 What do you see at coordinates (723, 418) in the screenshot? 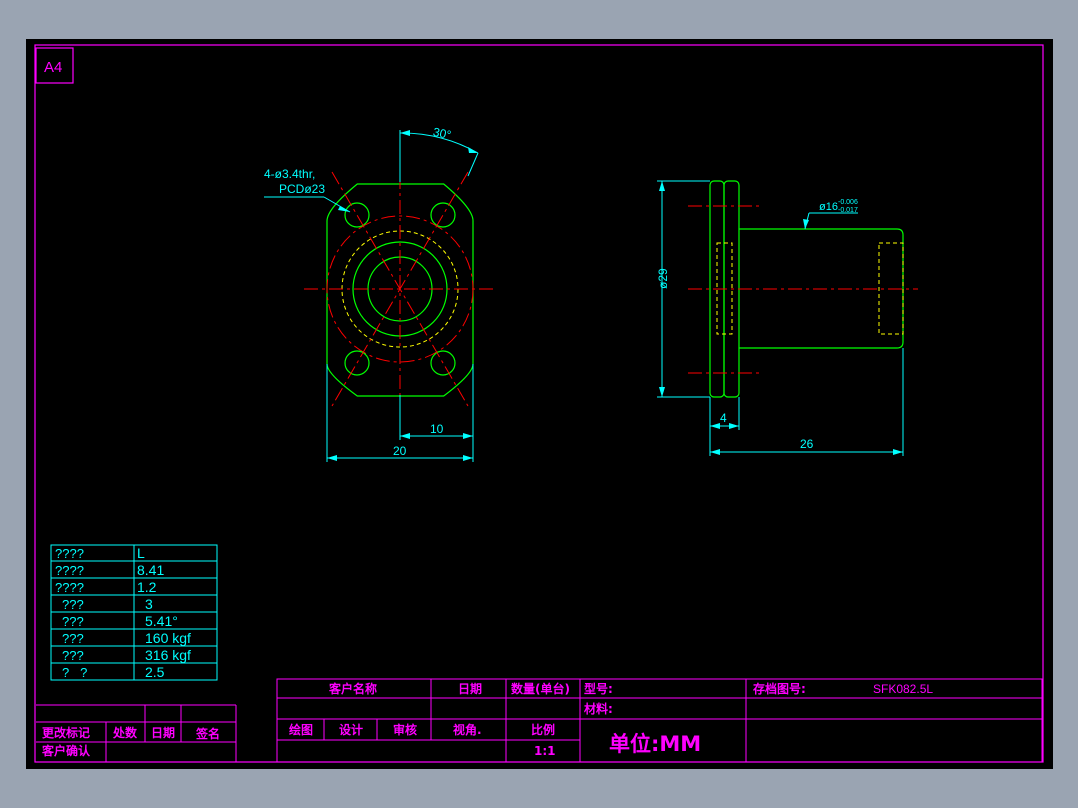
I see `flange-thickness-dimension: 4` at bounding box center [723, 418].